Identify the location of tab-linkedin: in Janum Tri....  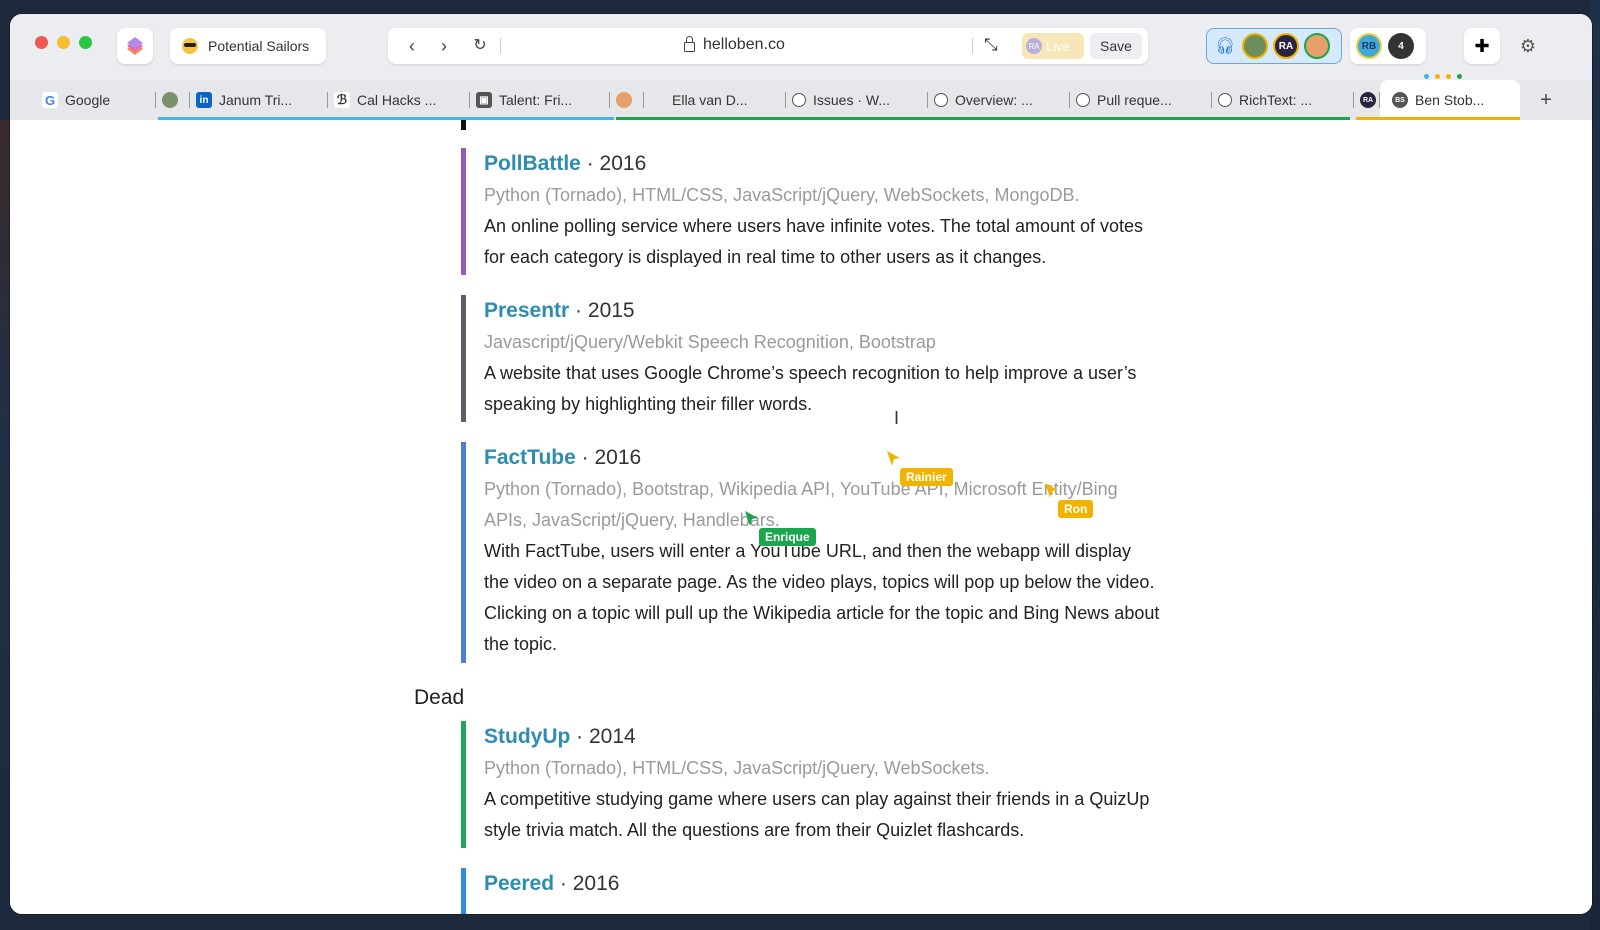
(259, 100).